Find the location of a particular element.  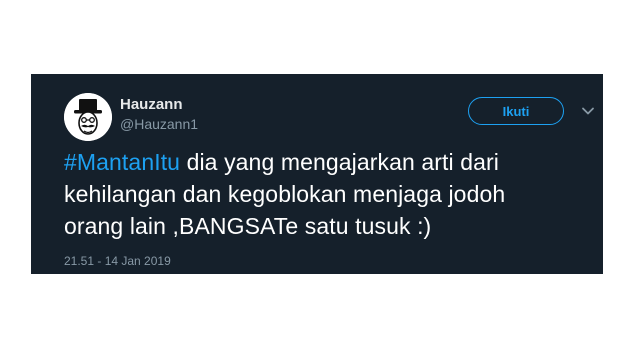

display-name: Hauzann is located at coordinates (151, 105).